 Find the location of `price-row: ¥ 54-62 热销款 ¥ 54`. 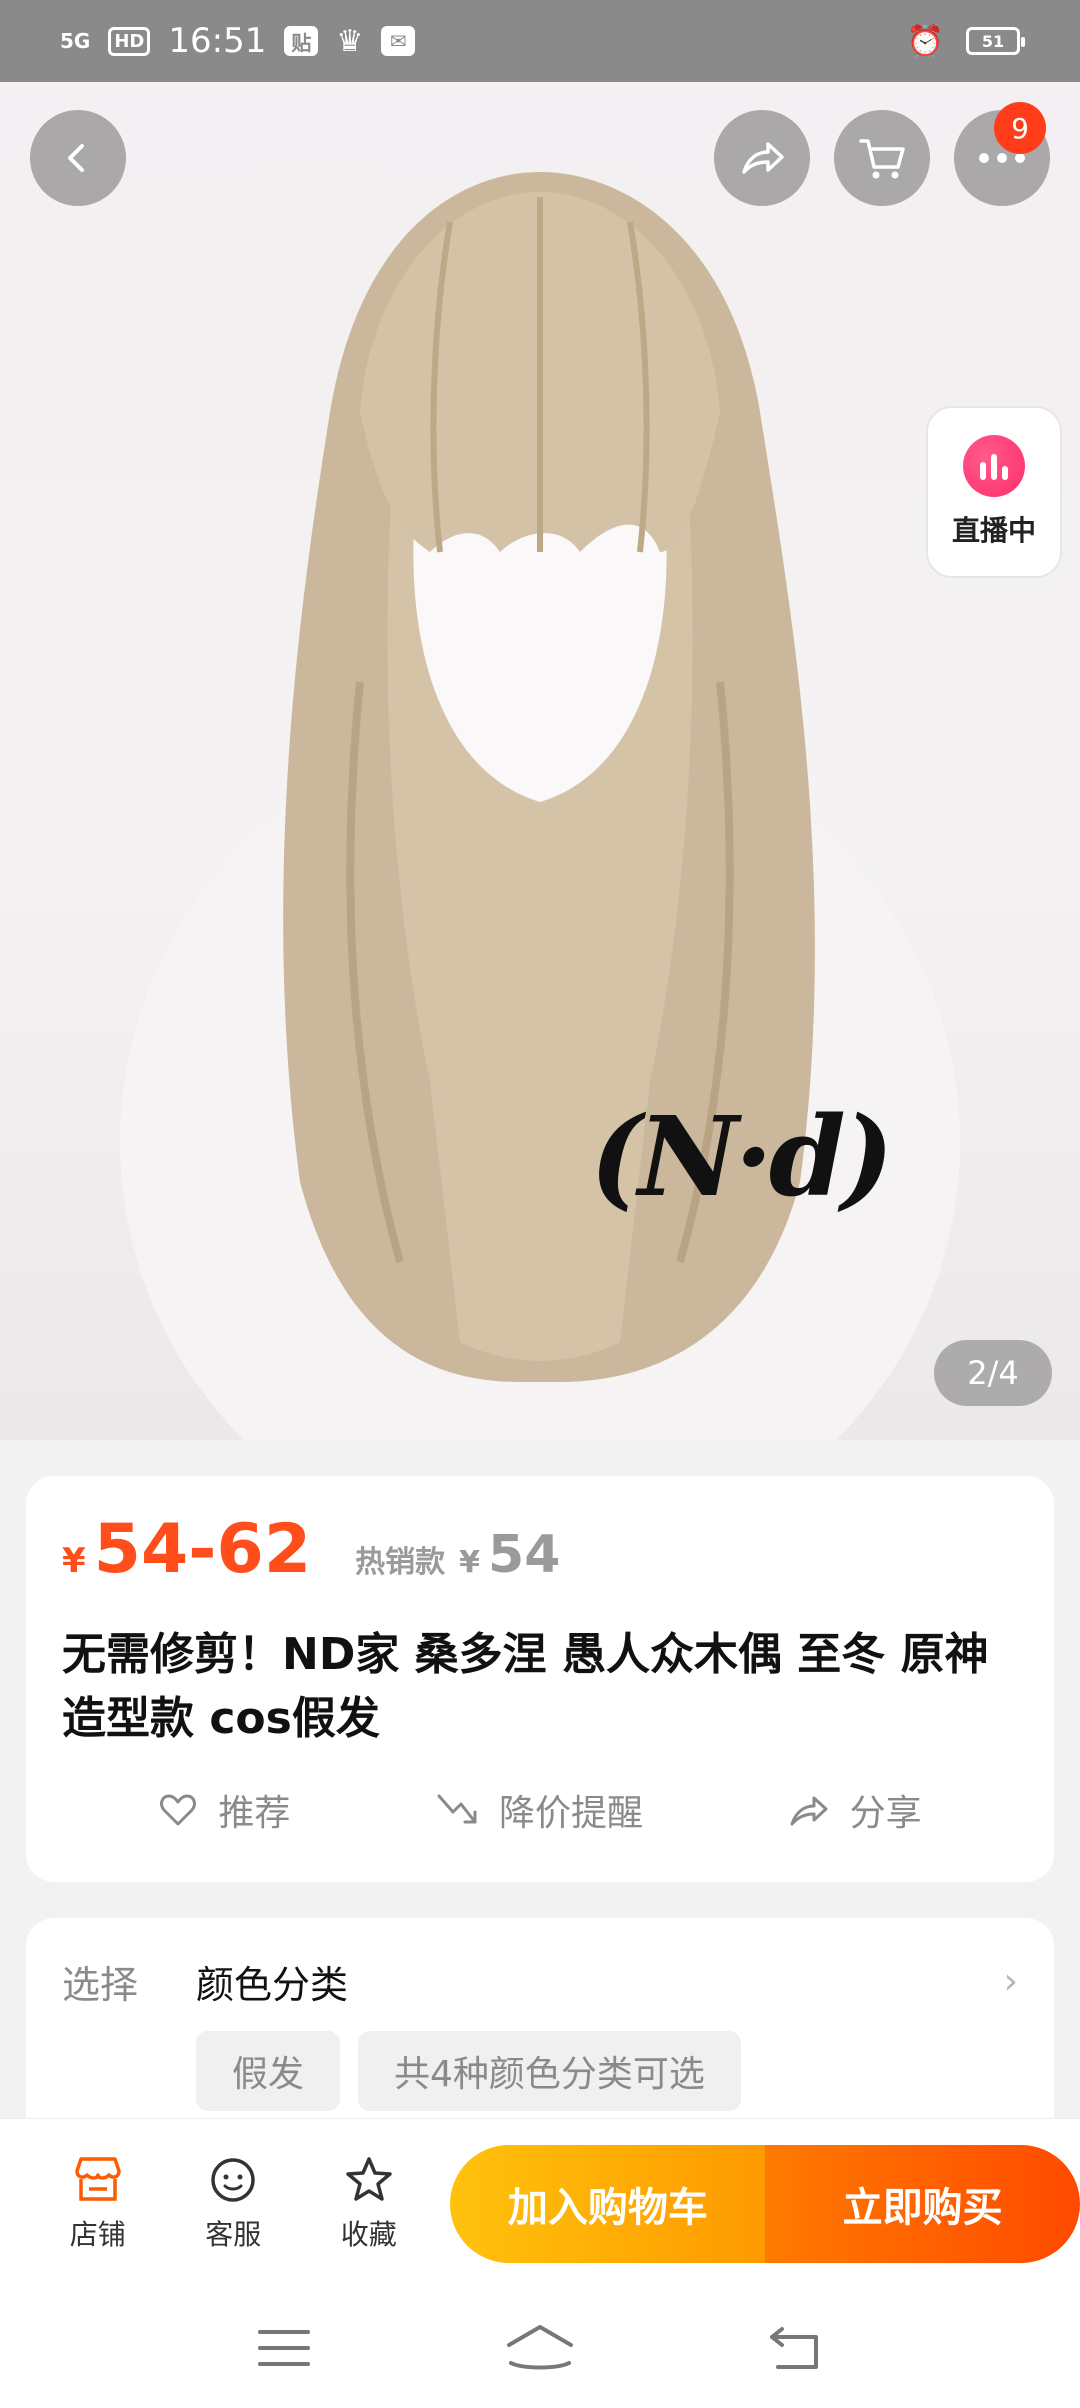

price-row: ¥ 54-62 热销款 ¥ 54 is located at coordinates (540, 1549).